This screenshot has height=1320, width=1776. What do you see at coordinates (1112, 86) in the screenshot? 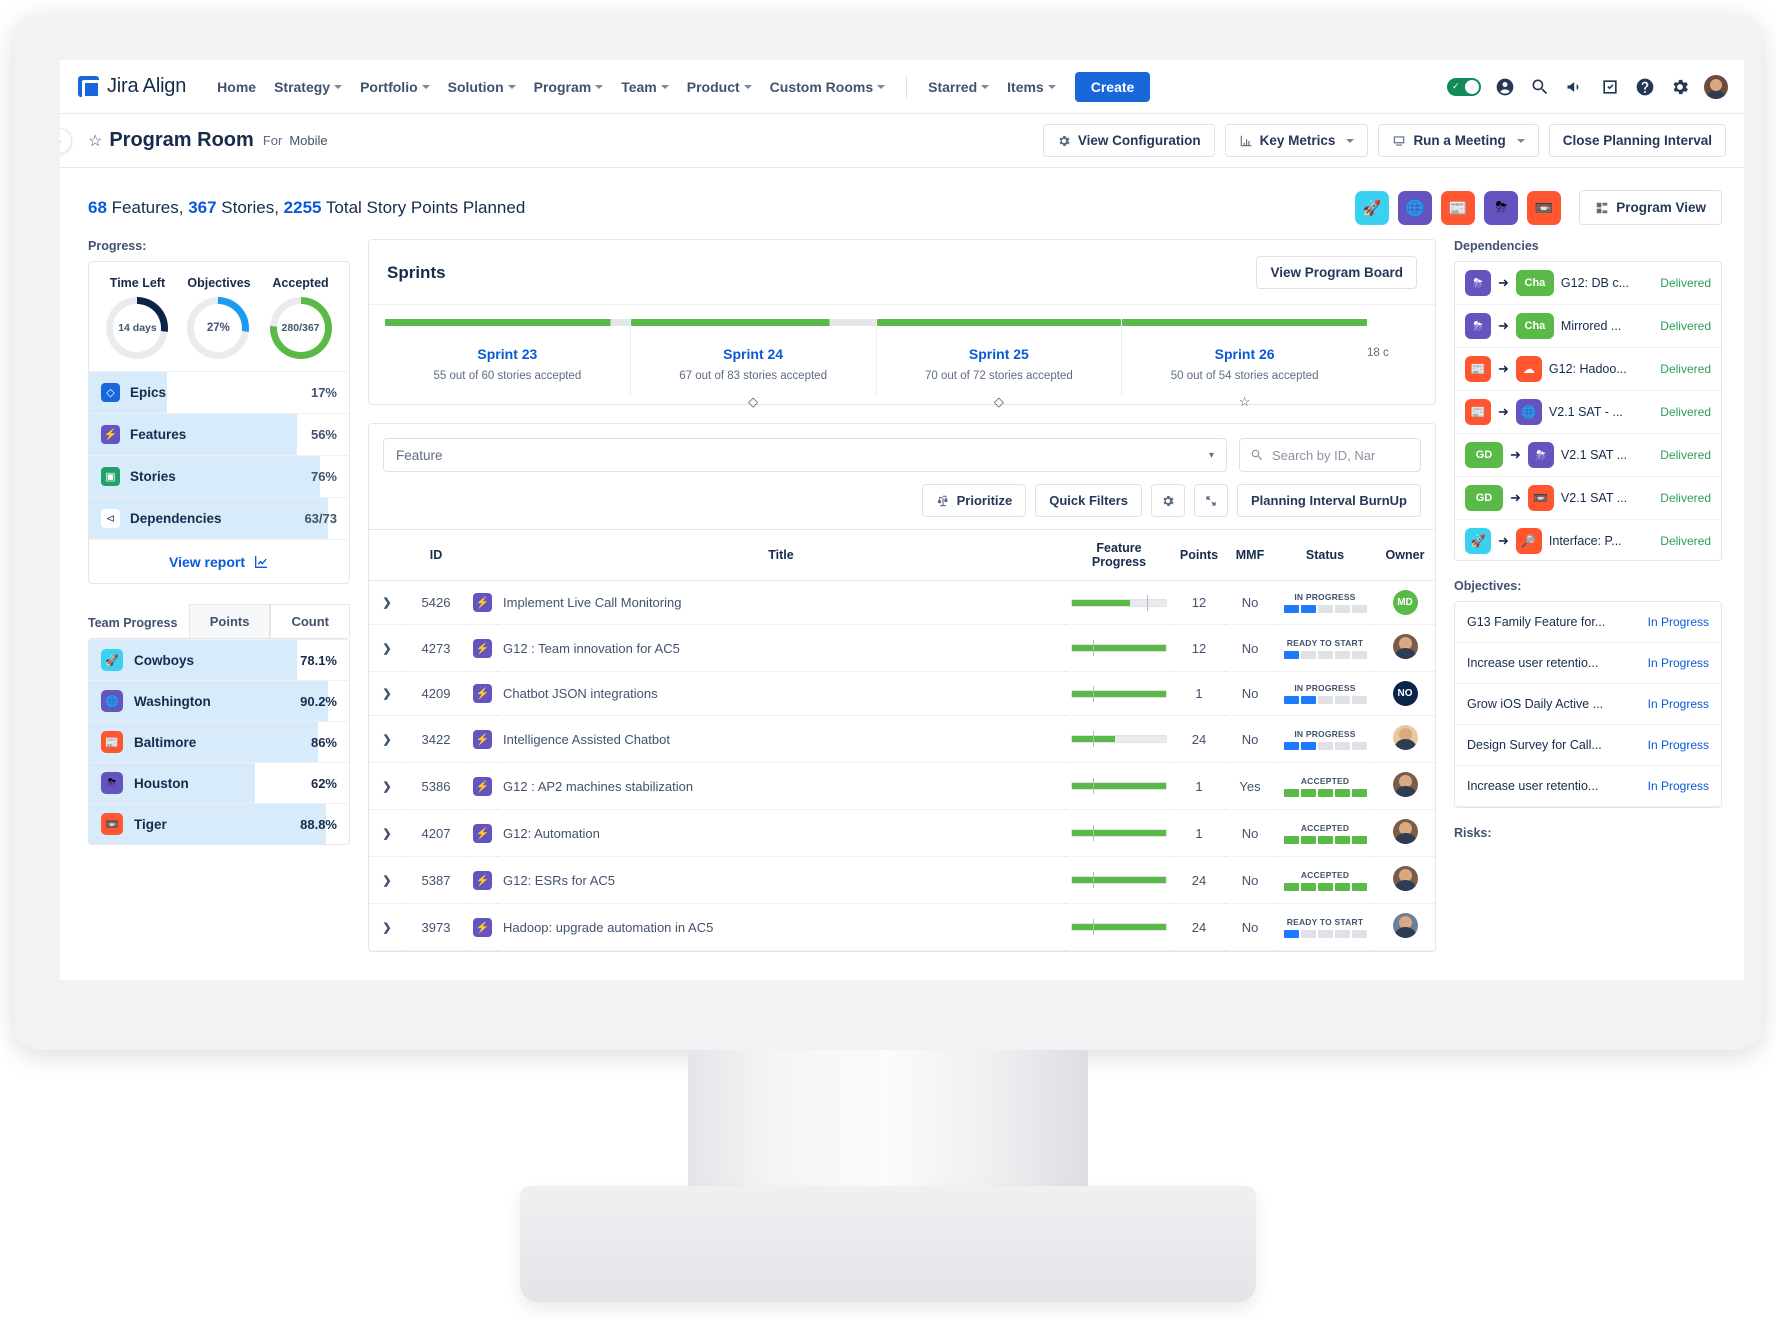
I see `create-button: Create` at bounding box center [1112, 86].